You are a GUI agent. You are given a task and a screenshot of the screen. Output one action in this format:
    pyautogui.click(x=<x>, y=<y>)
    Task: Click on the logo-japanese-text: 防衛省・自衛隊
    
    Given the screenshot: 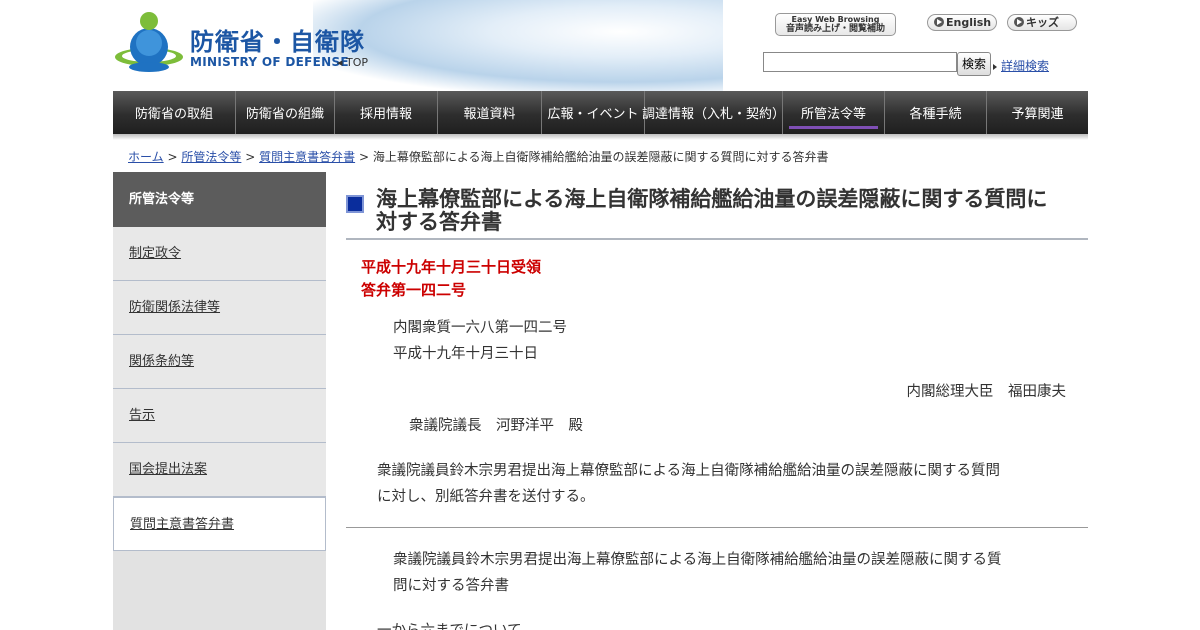 What is the action you would take?
    pyautogui.click(x=277, y=39)
    